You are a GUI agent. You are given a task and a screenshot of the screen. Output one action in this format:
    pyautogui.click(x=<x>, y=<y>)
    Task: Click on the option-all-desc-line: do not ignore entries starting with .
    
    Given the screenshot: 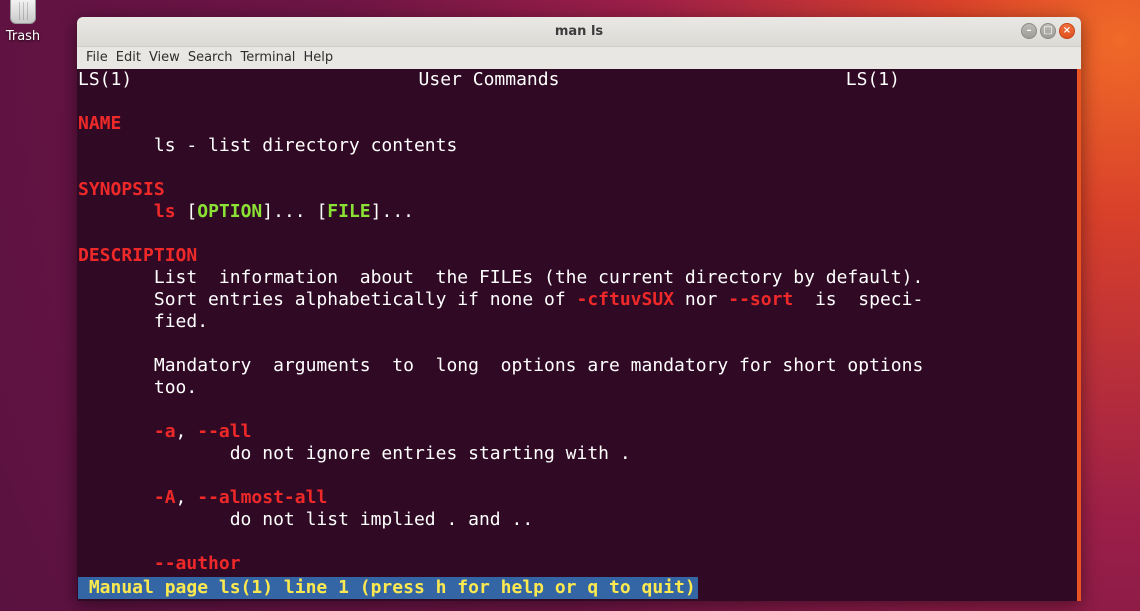 What is the action you would take?
    pyautogui.click(x=579, y=454)
    